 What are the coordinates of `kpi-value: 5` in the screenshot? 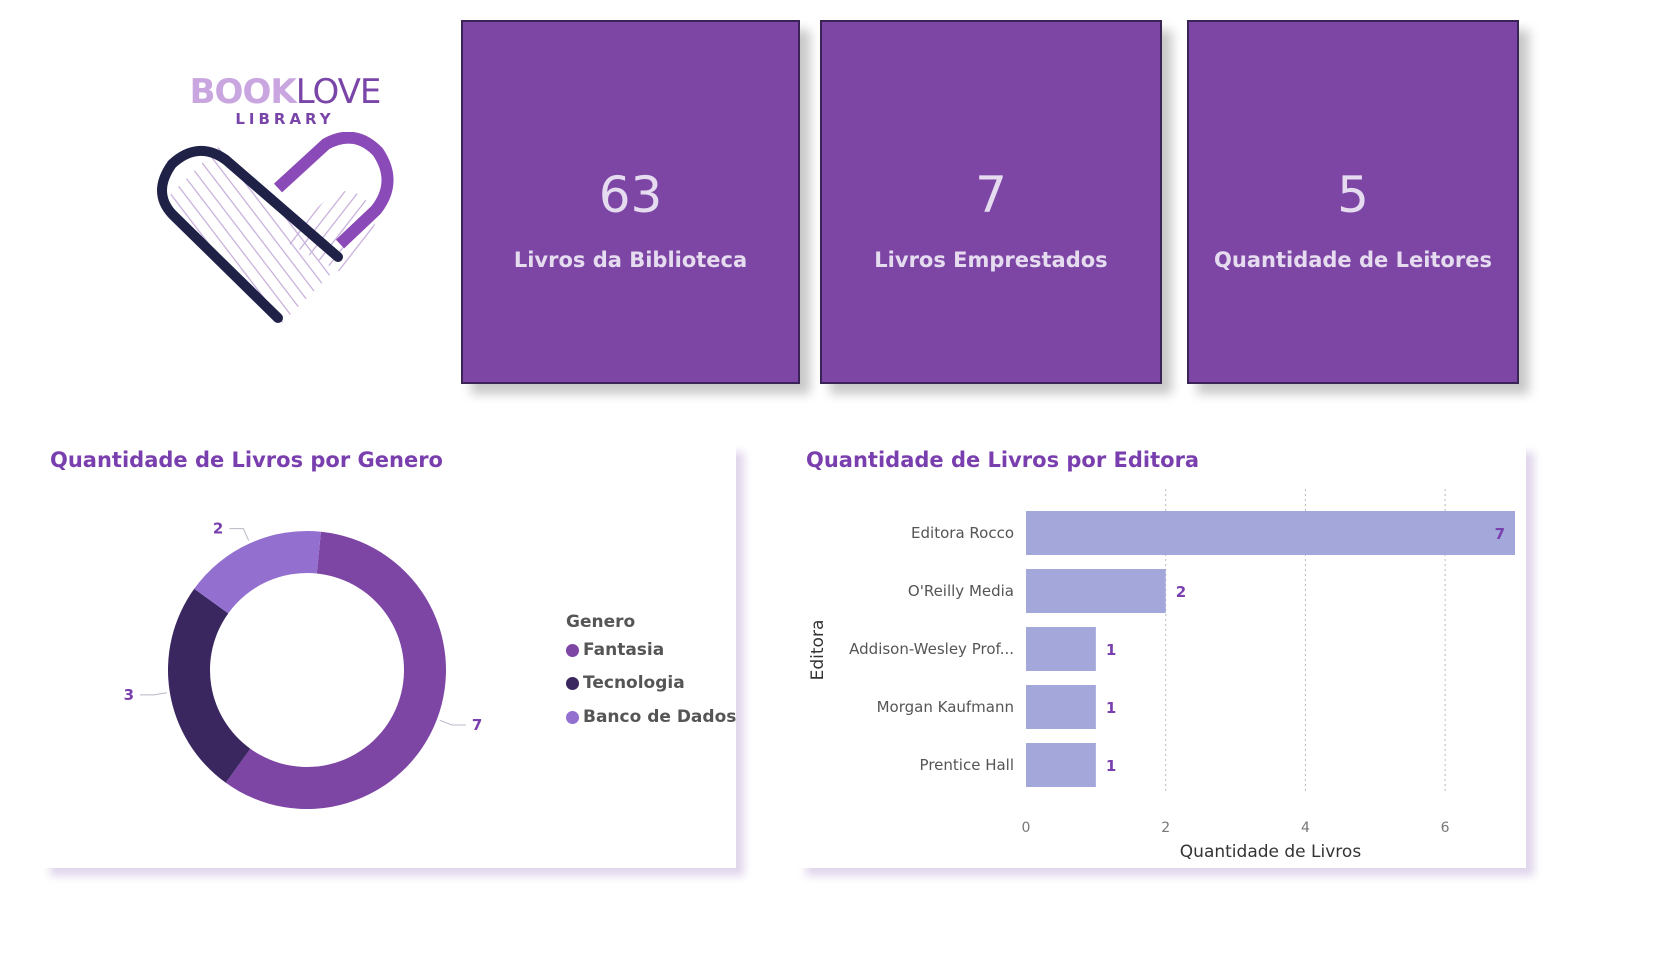 It's located at (1353, 195).